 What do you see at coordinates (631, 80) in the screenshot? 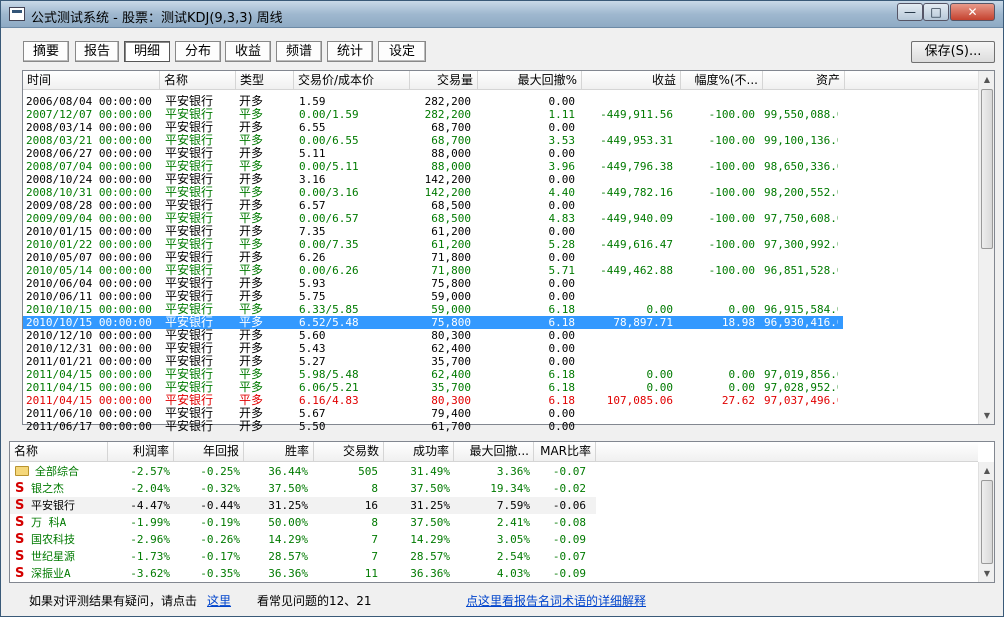
I see `detail-col-header: 收益` at bounding box center [631, 80].